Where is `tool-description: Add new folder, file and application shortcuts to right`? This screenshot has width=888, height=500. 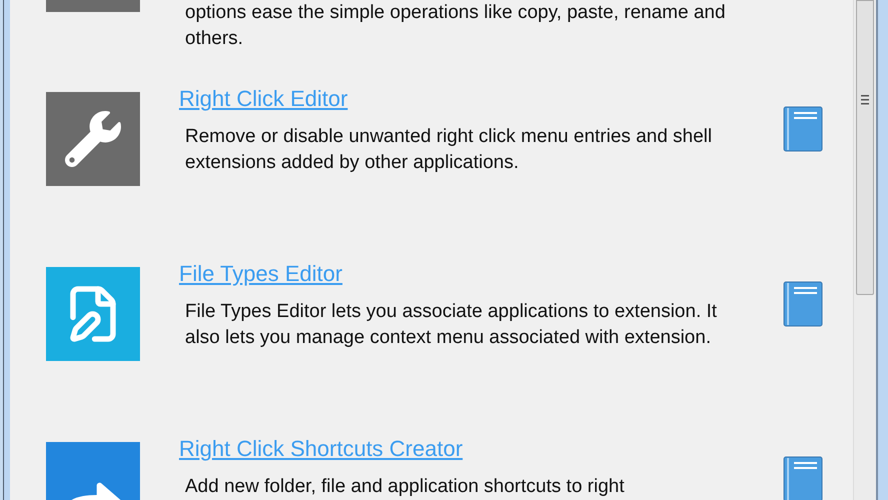
tool-description: Add new folder, file and application shortcuts to right is located at coordinates (405, 487).